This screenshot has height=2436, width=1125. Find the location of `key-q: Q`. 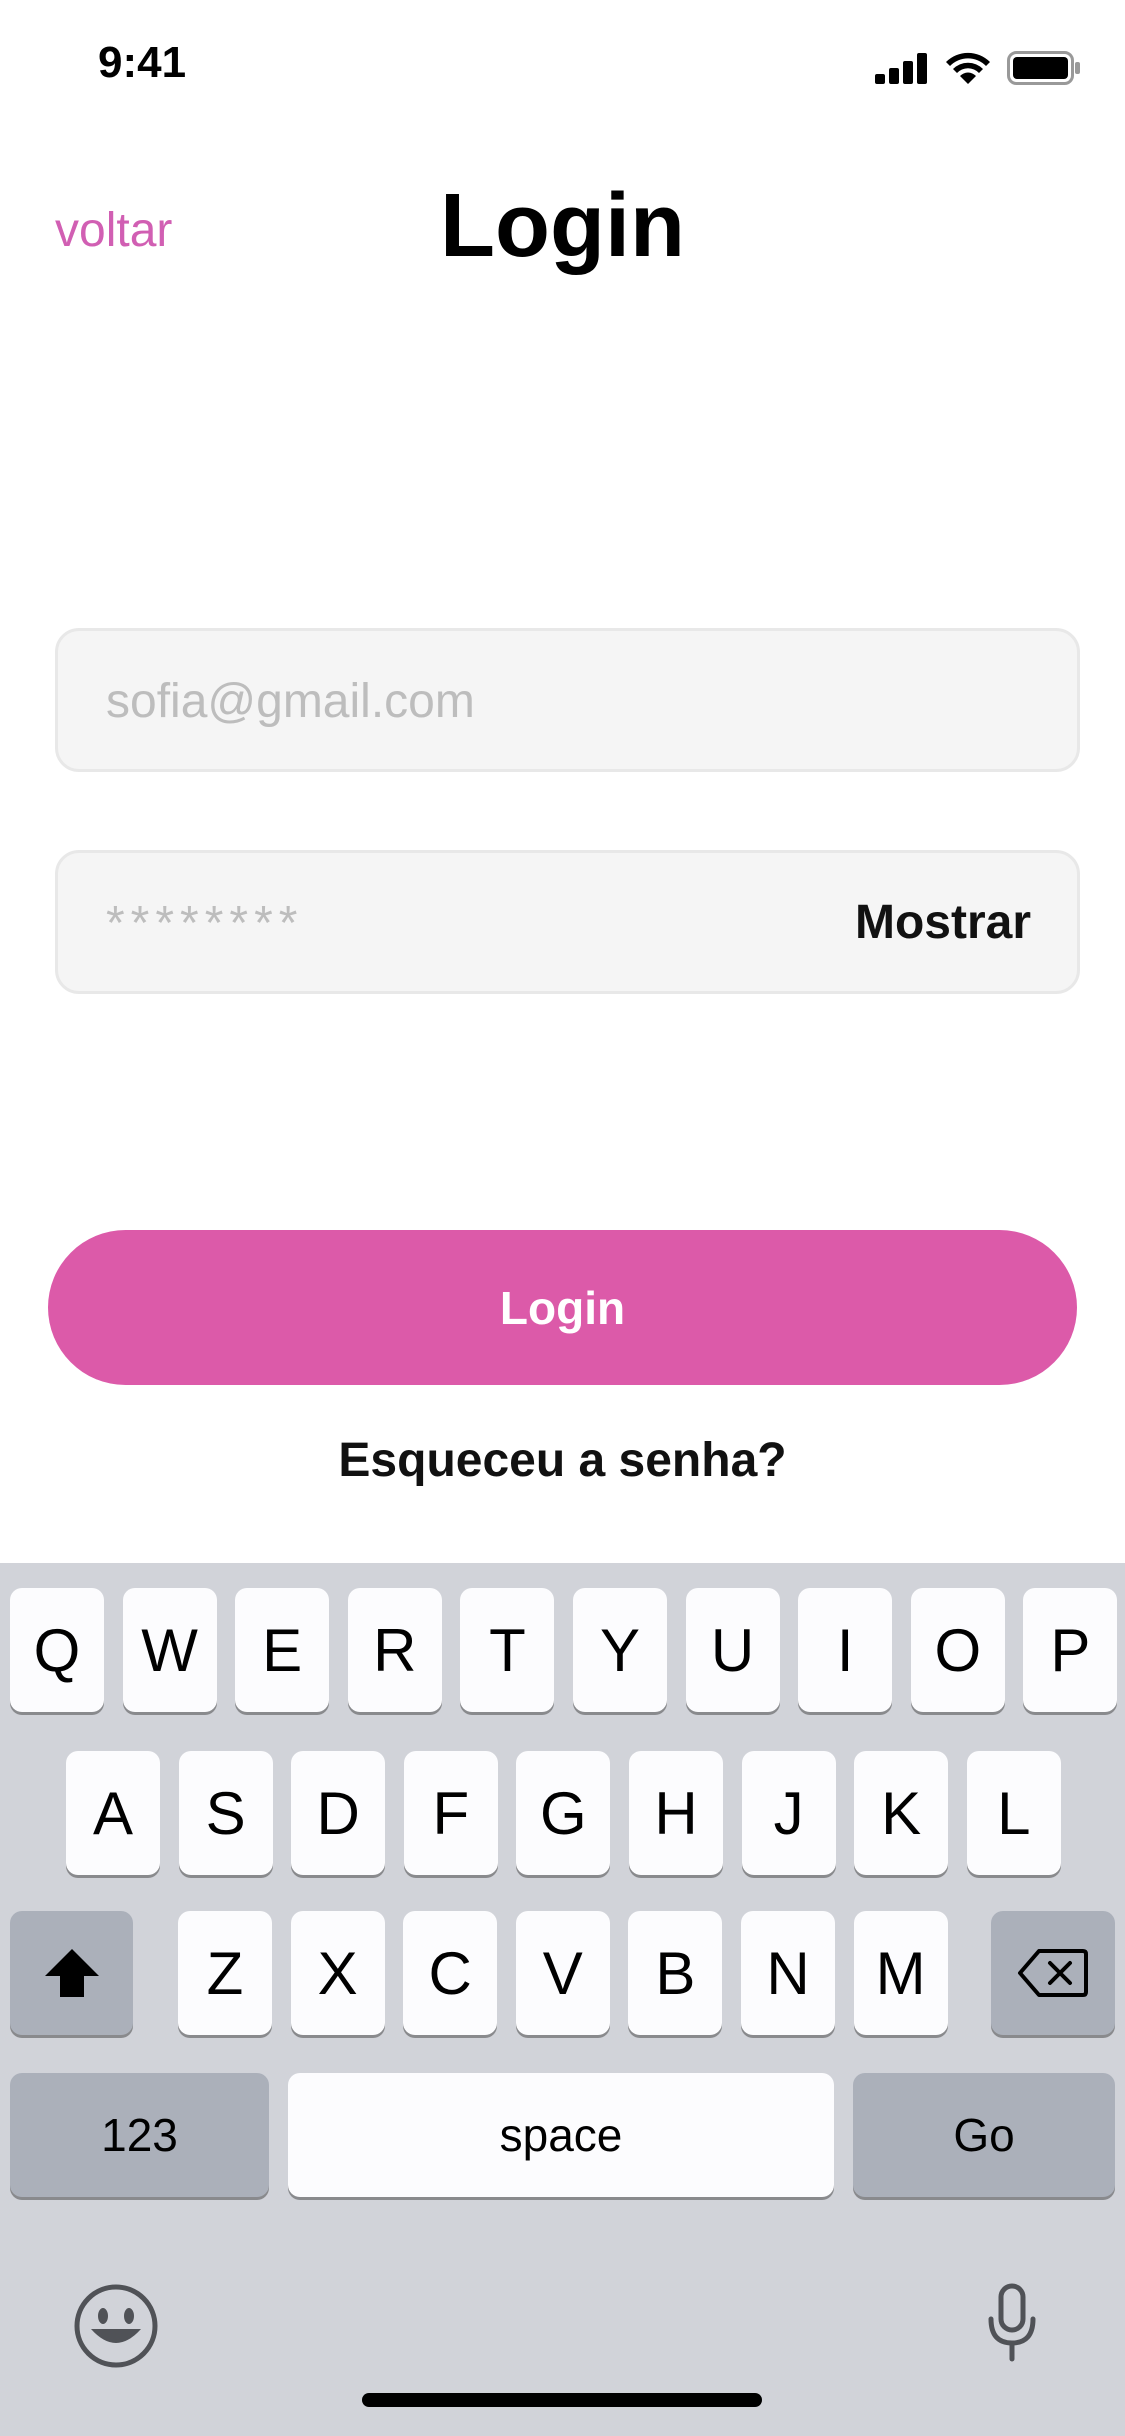

key-q: Q is located at coordinates (57, 1650).